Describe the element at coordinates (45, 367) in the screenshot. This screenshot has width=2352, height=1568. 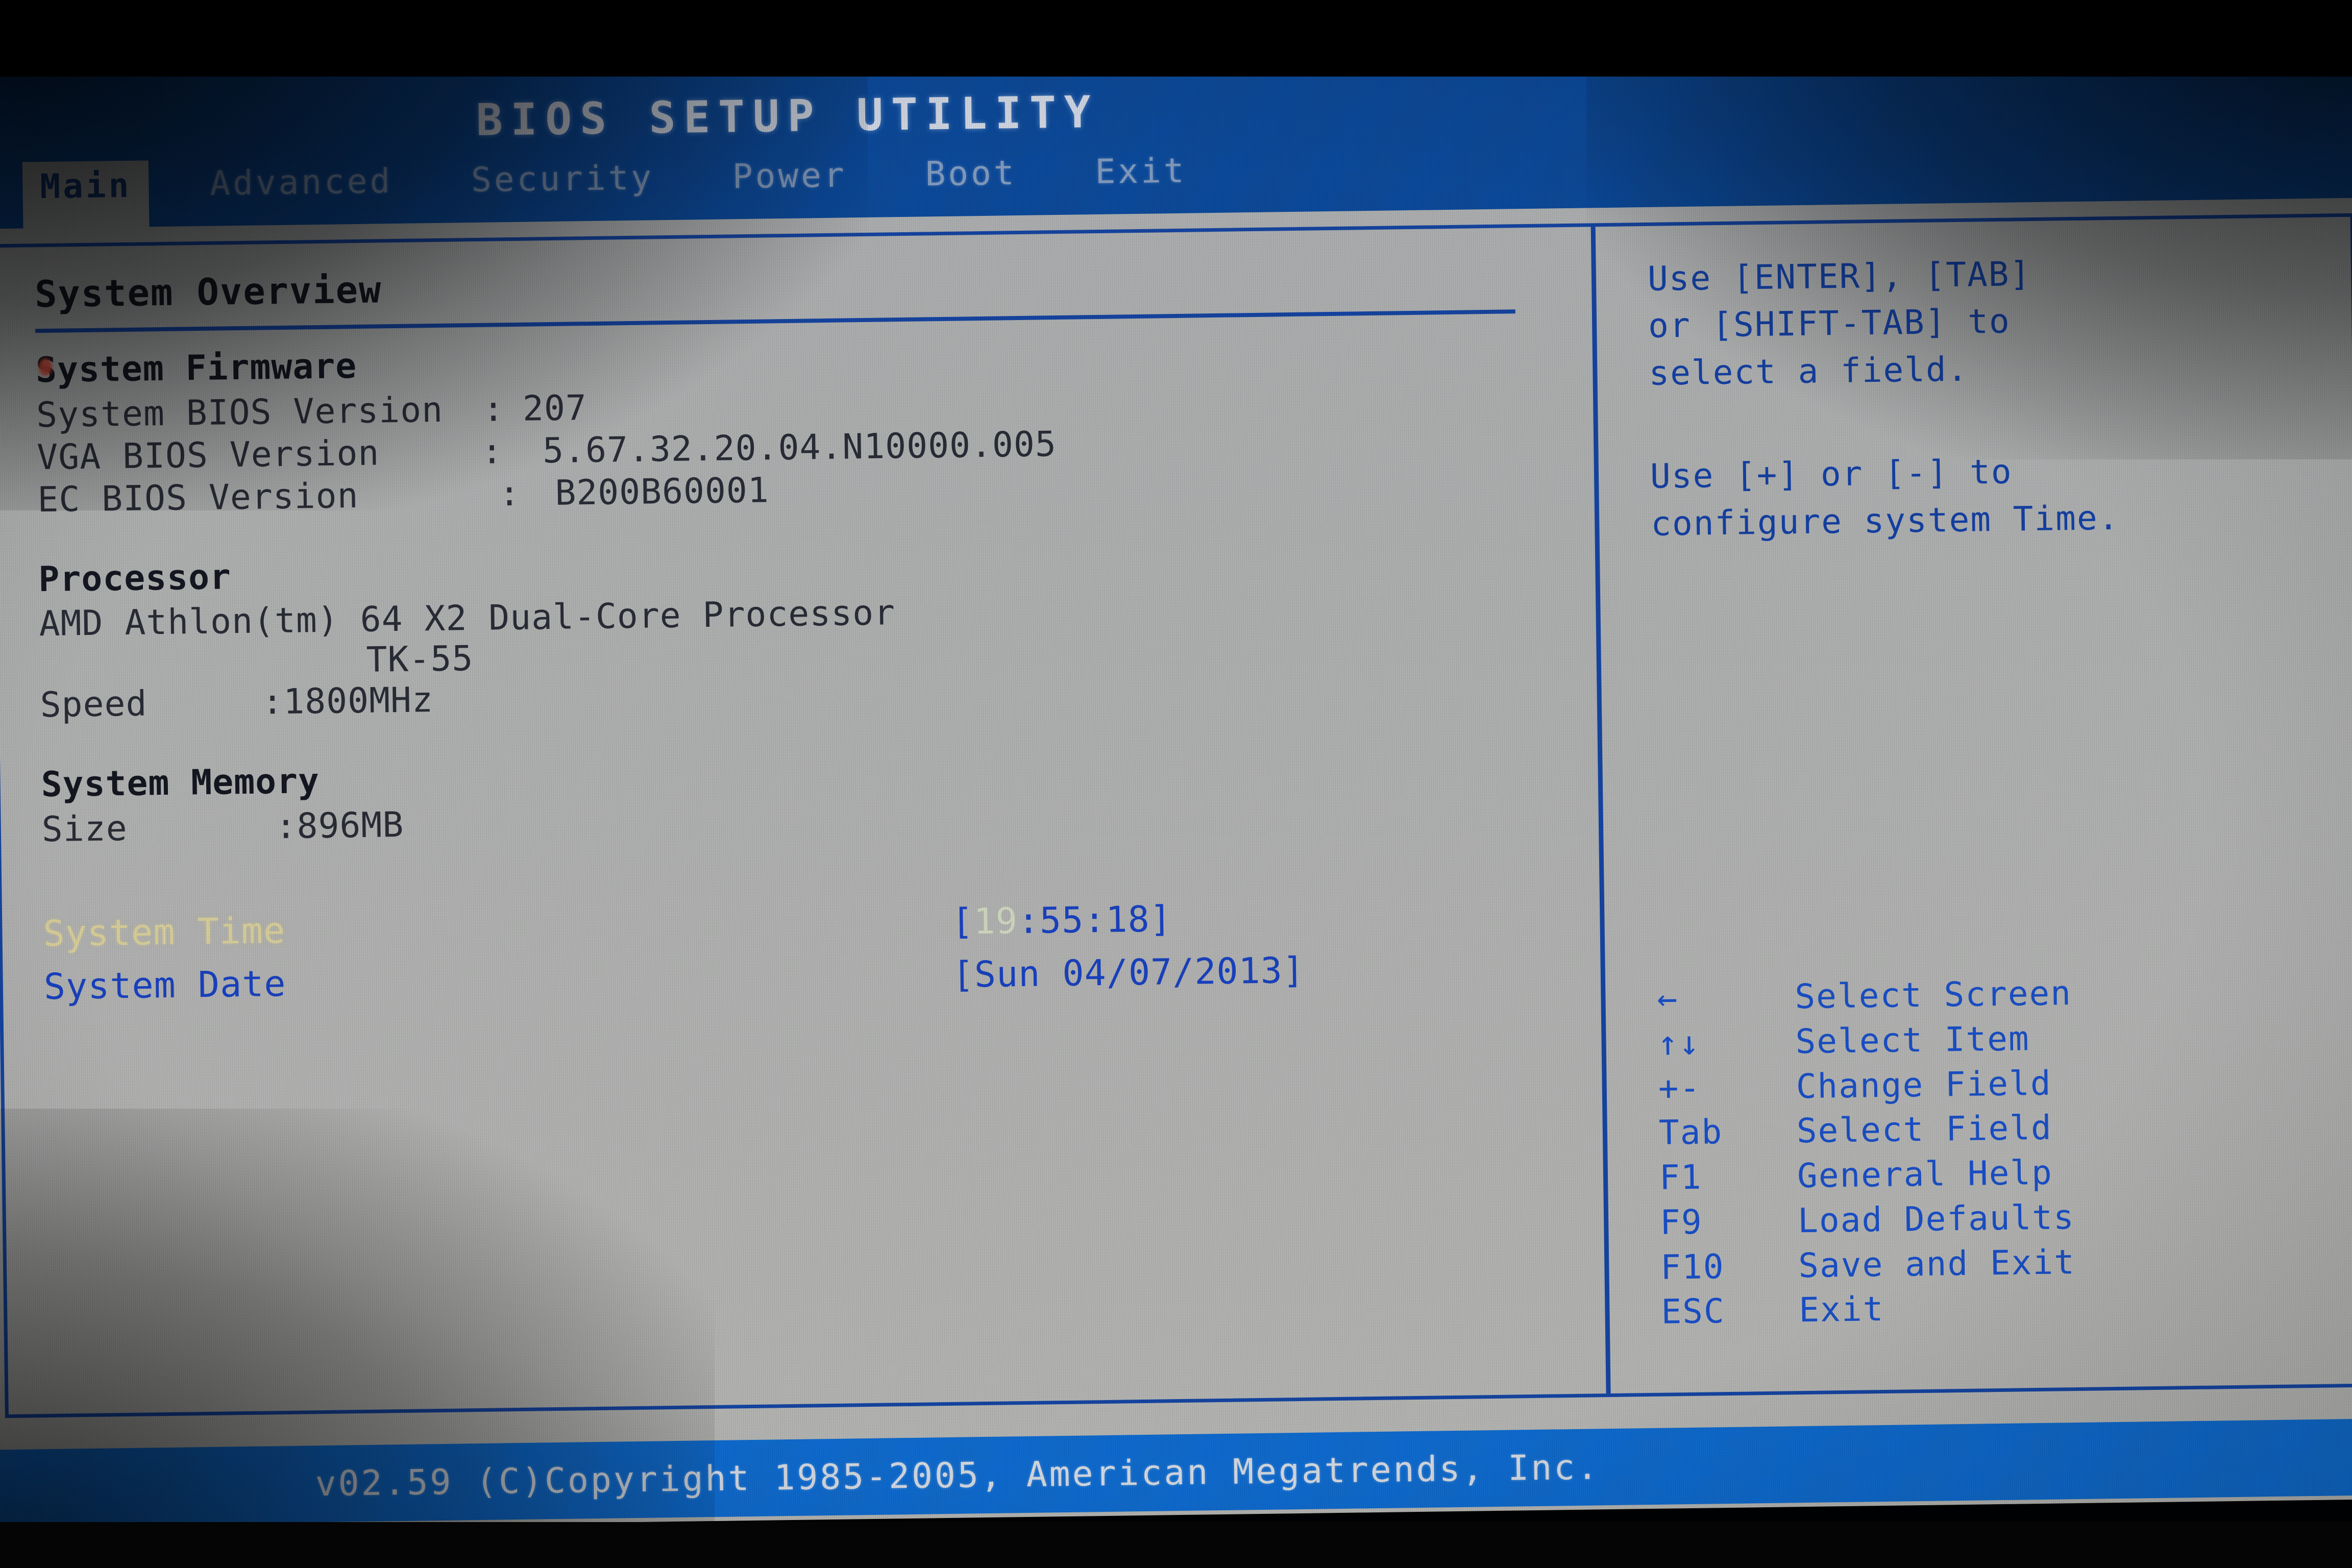
I see `stuck-pixel-artifact` at that location.